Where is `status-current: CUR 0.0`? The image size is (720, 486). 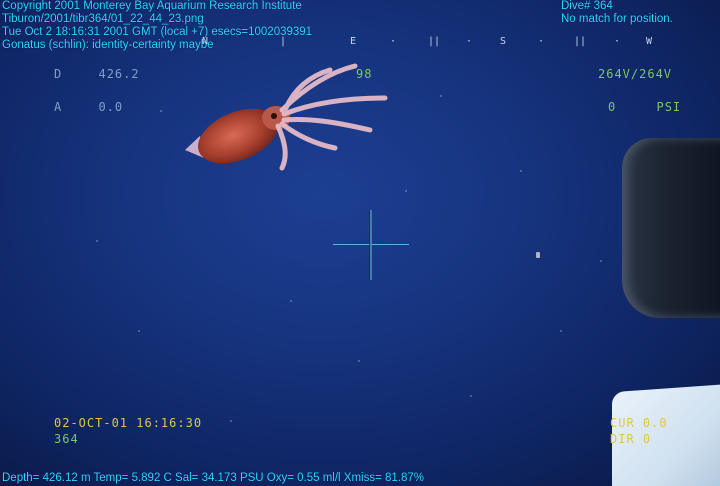
status-current: CUR 0.0 is located at coordinates (639, 423).